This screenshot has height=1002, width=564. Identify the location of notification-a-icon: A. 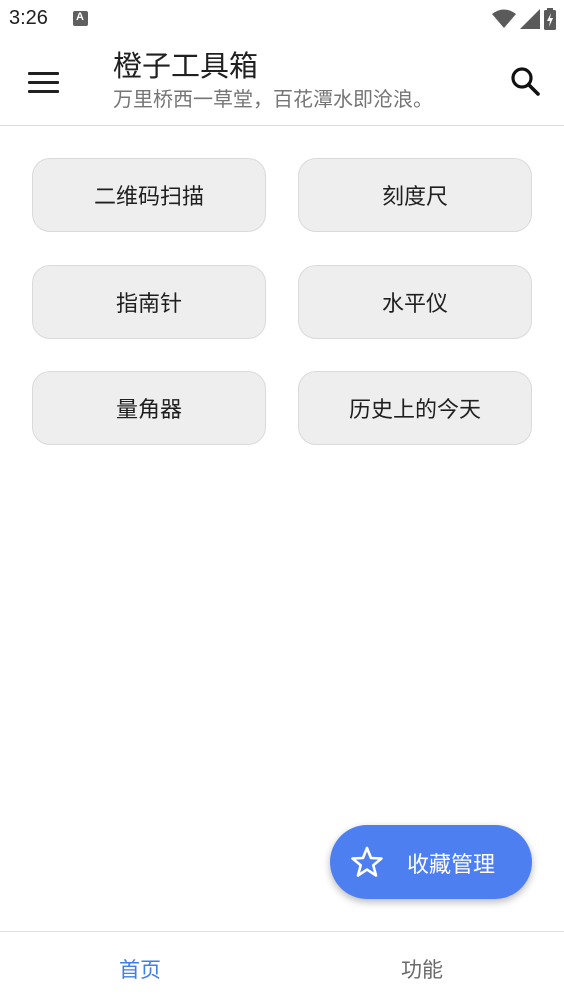
(80, 18).